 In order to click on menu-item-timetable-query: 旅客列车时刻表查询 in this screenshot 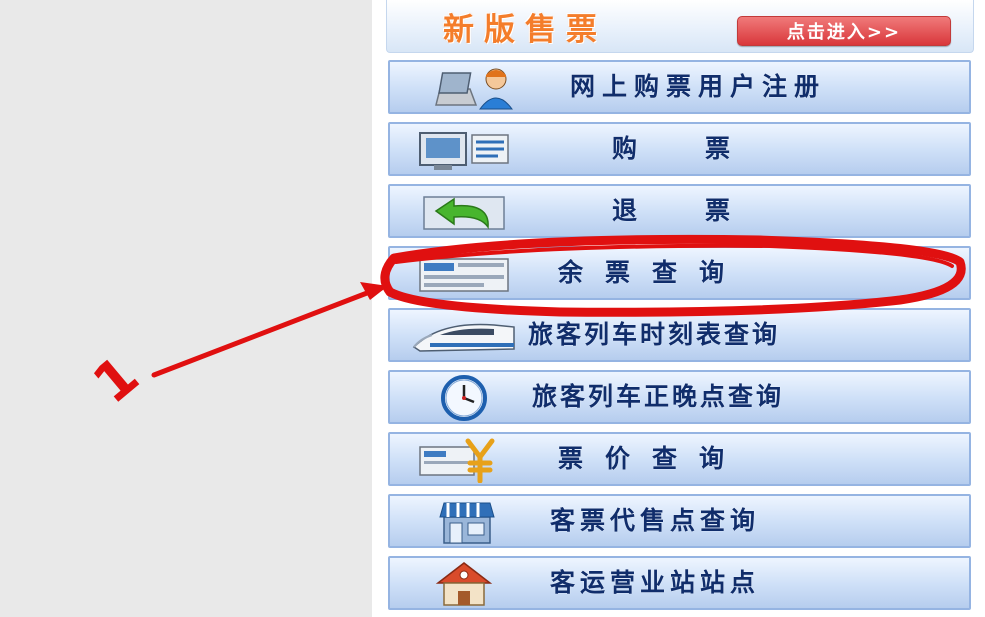, I will do `click(679, 335)`.